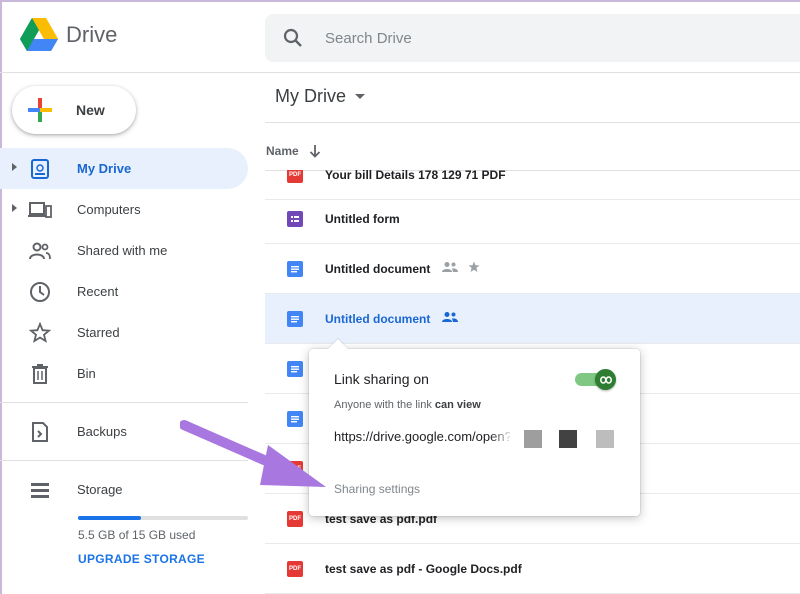 Image resolution: width=800 pixels, height=594 pixels. Describe the element at coordinates (124, 332) in the screenshot. I see `sidebar-item-starred: Starred` at that location.